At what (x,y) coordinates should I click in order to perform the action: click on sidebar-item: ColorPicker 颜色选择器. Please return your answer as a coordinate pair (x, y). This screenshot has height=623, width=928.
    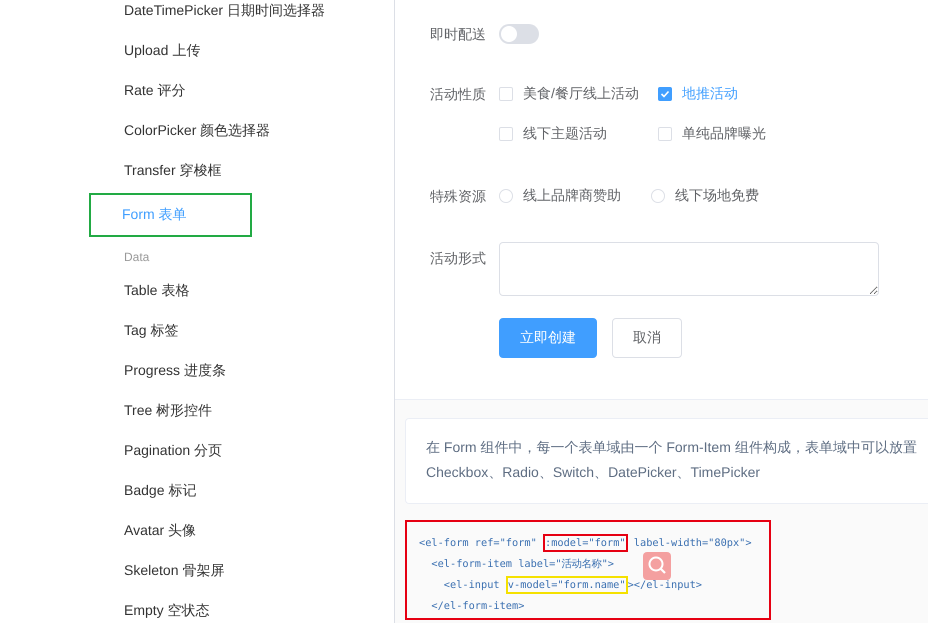
    Looking at the image, I should click on (197, 131).